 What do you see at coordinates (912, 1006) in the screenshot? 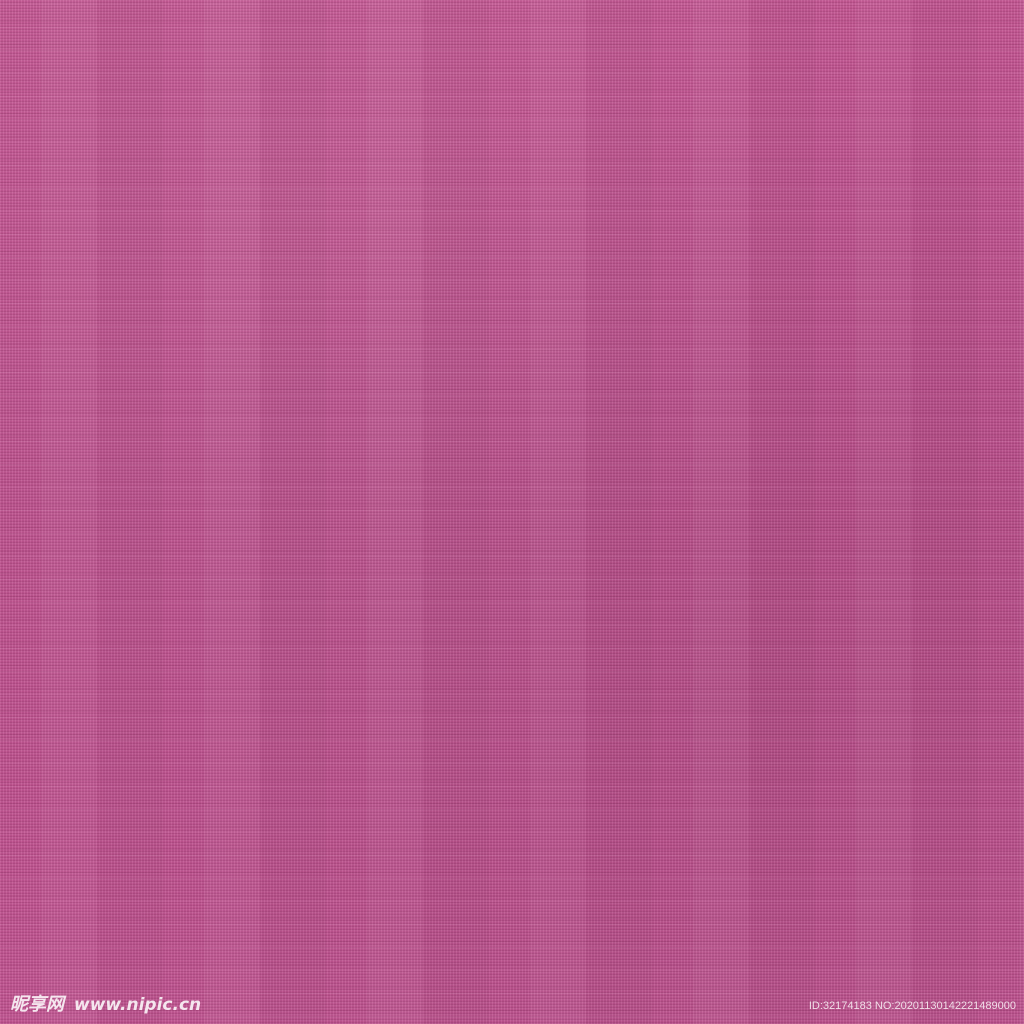
I see `watermark-id: ID:32174183 NO:20201130142221489000` at bounding box center [912, 1006].